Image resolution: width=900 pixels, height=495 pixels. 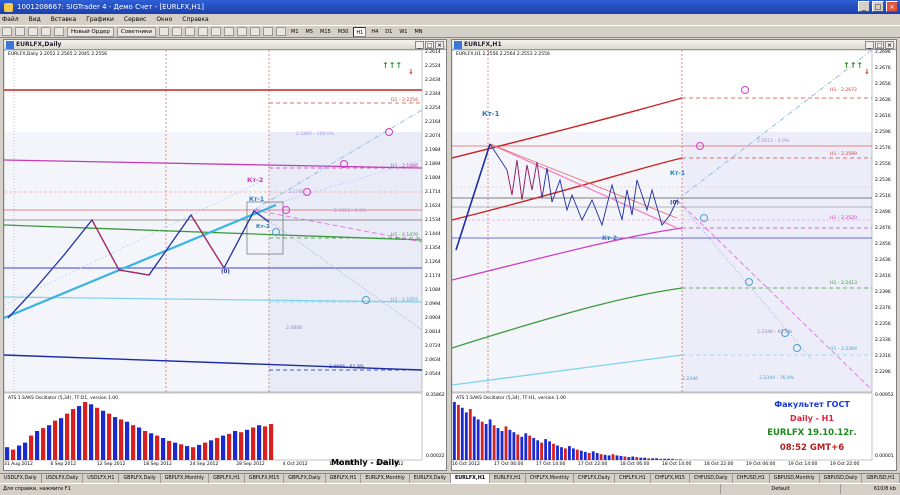 What do you see at coordinates (374, 32) in the screenshot?
I see `tf-h4: H4` at bounding box center [374, 32].